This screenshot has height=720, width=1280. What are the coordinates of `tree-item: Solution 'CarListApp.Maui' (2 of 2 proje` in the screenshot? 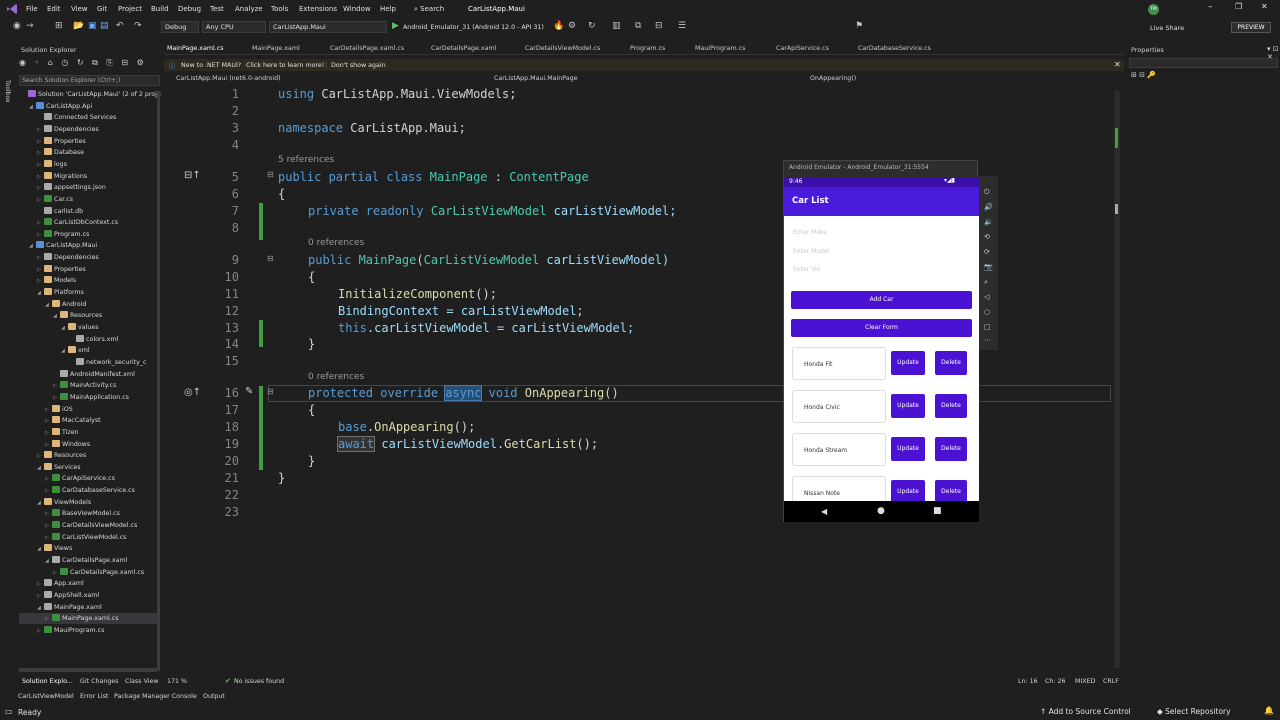 It's located at (90, 94).